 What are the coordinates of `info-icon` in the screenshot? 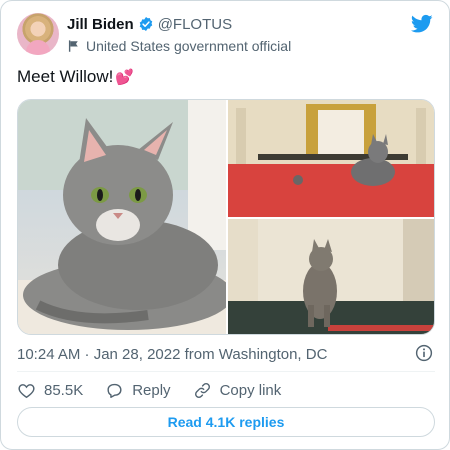 It's located at (424, 353).